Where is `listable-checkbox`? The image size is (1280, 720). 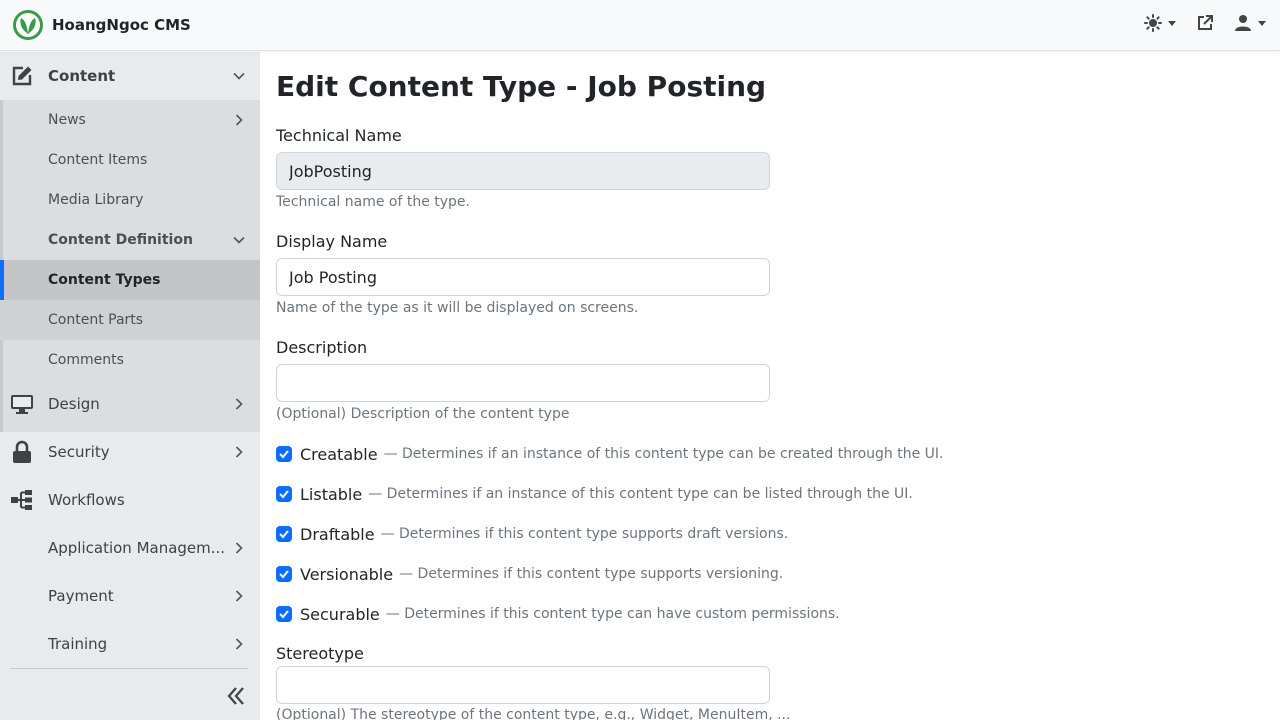 listable-checkbox is located at coordinates (284, 494).